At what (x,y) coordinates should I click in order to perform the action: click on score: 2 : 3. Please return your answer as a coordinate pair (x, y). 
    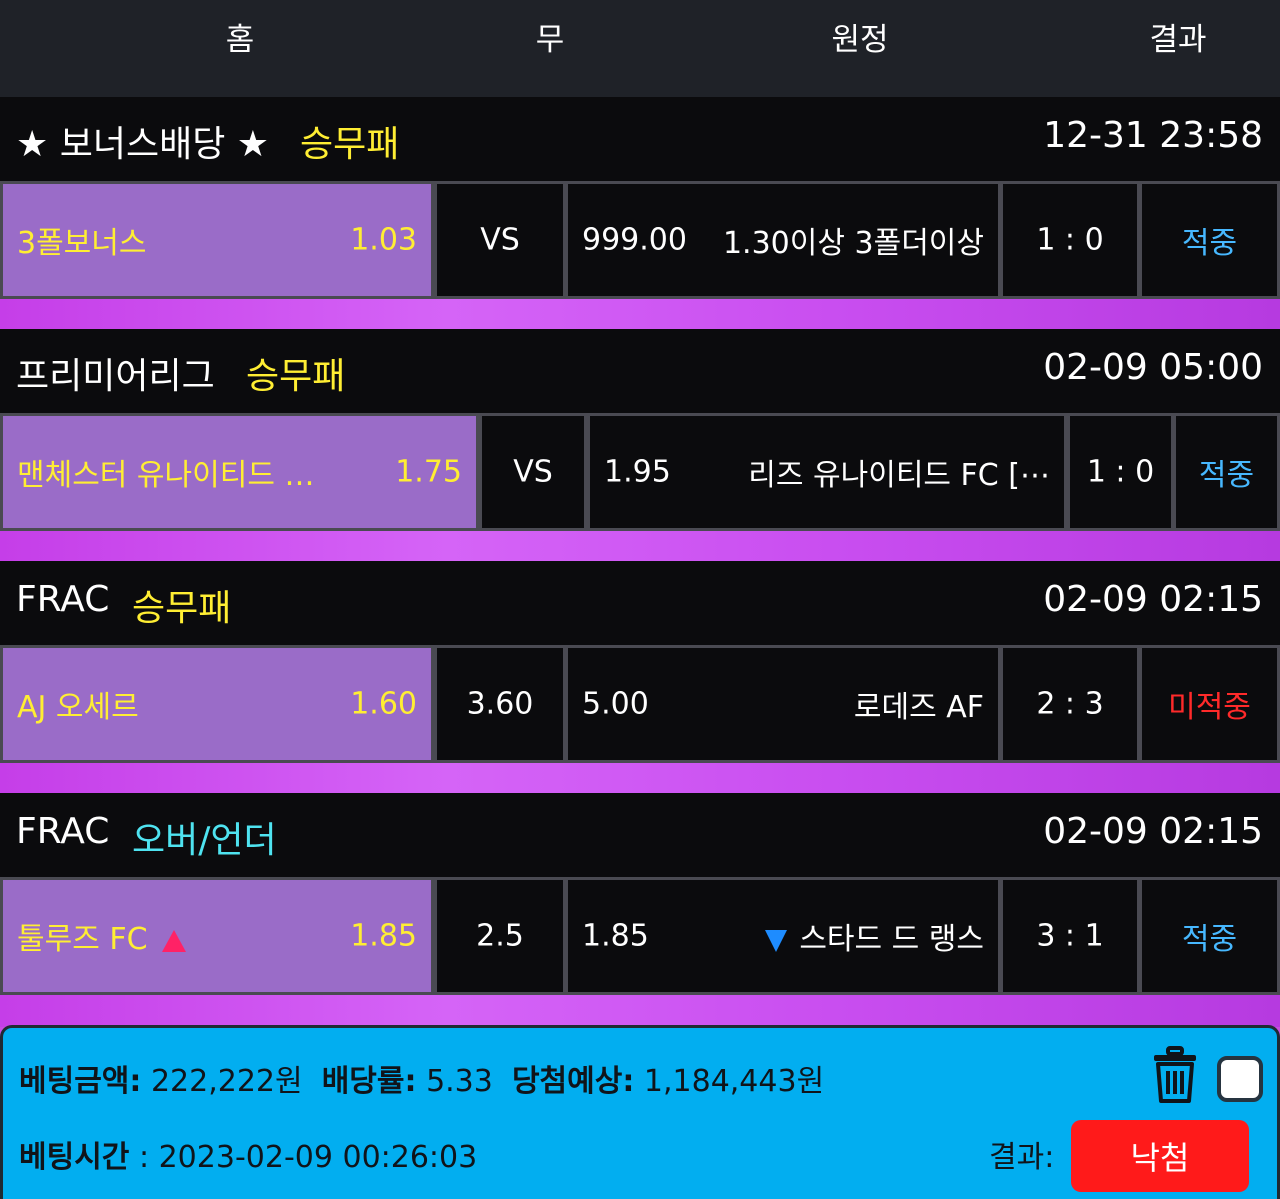
    Looking at the image, I should click on (1070, 704).